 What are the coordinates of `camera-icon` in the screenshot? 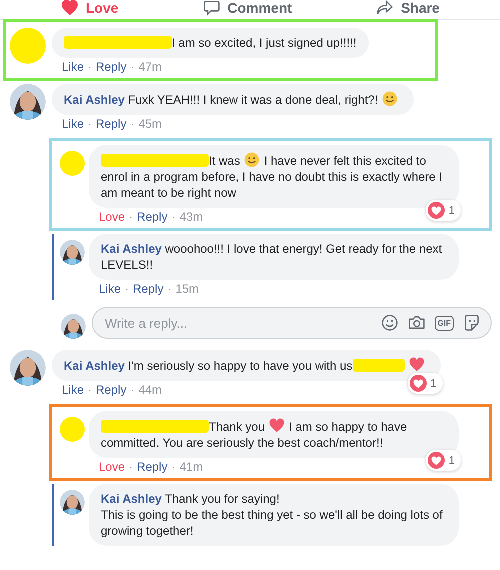 It's located at (417, 323).